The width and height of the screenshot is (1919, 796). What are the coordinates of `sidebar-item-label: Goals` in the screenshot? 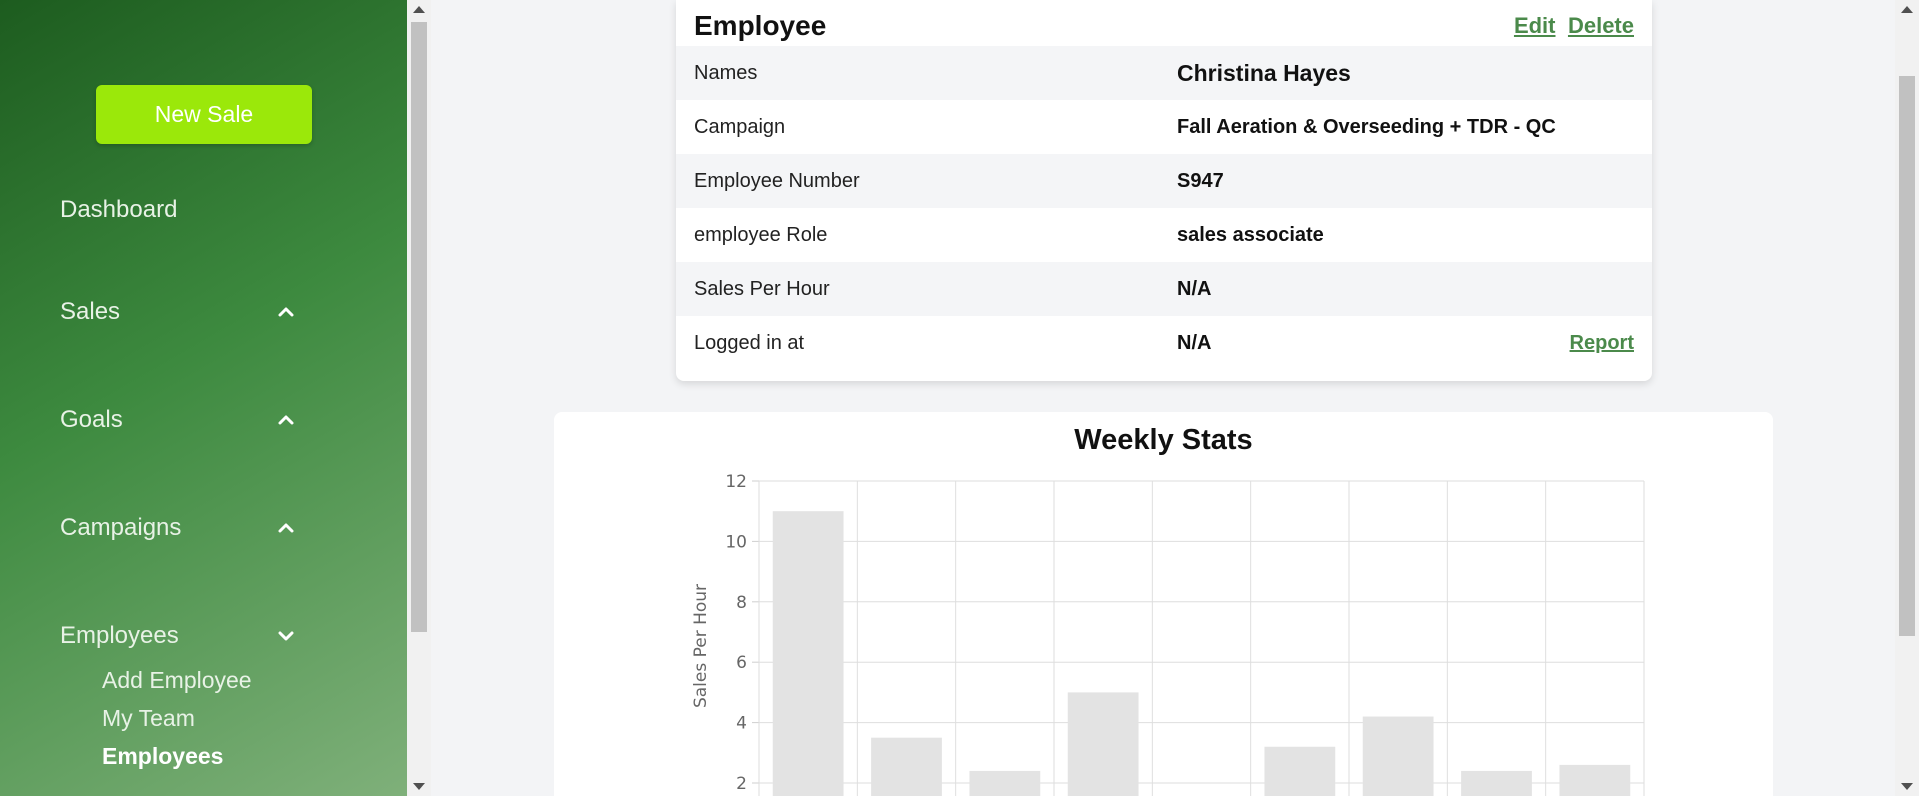 It's located at (91, 419).